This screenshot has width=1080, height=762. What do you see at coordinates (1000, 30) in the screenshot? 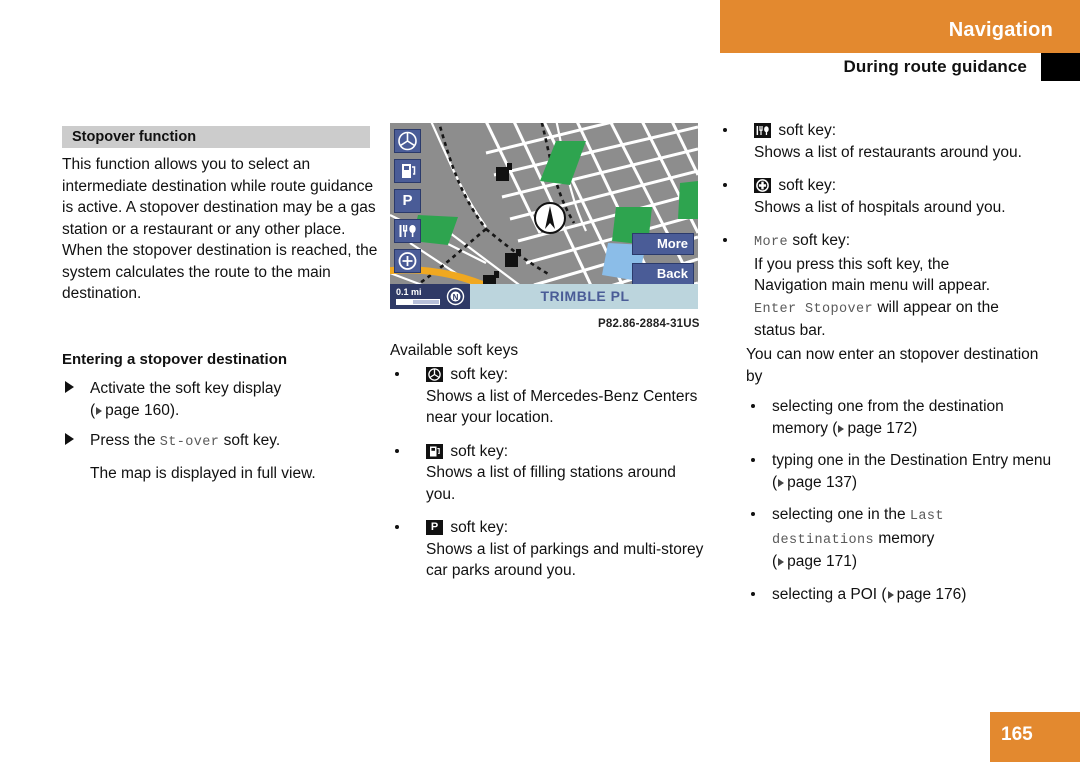
I see `page-title: Navigation` at bounding box center [1000, 30].